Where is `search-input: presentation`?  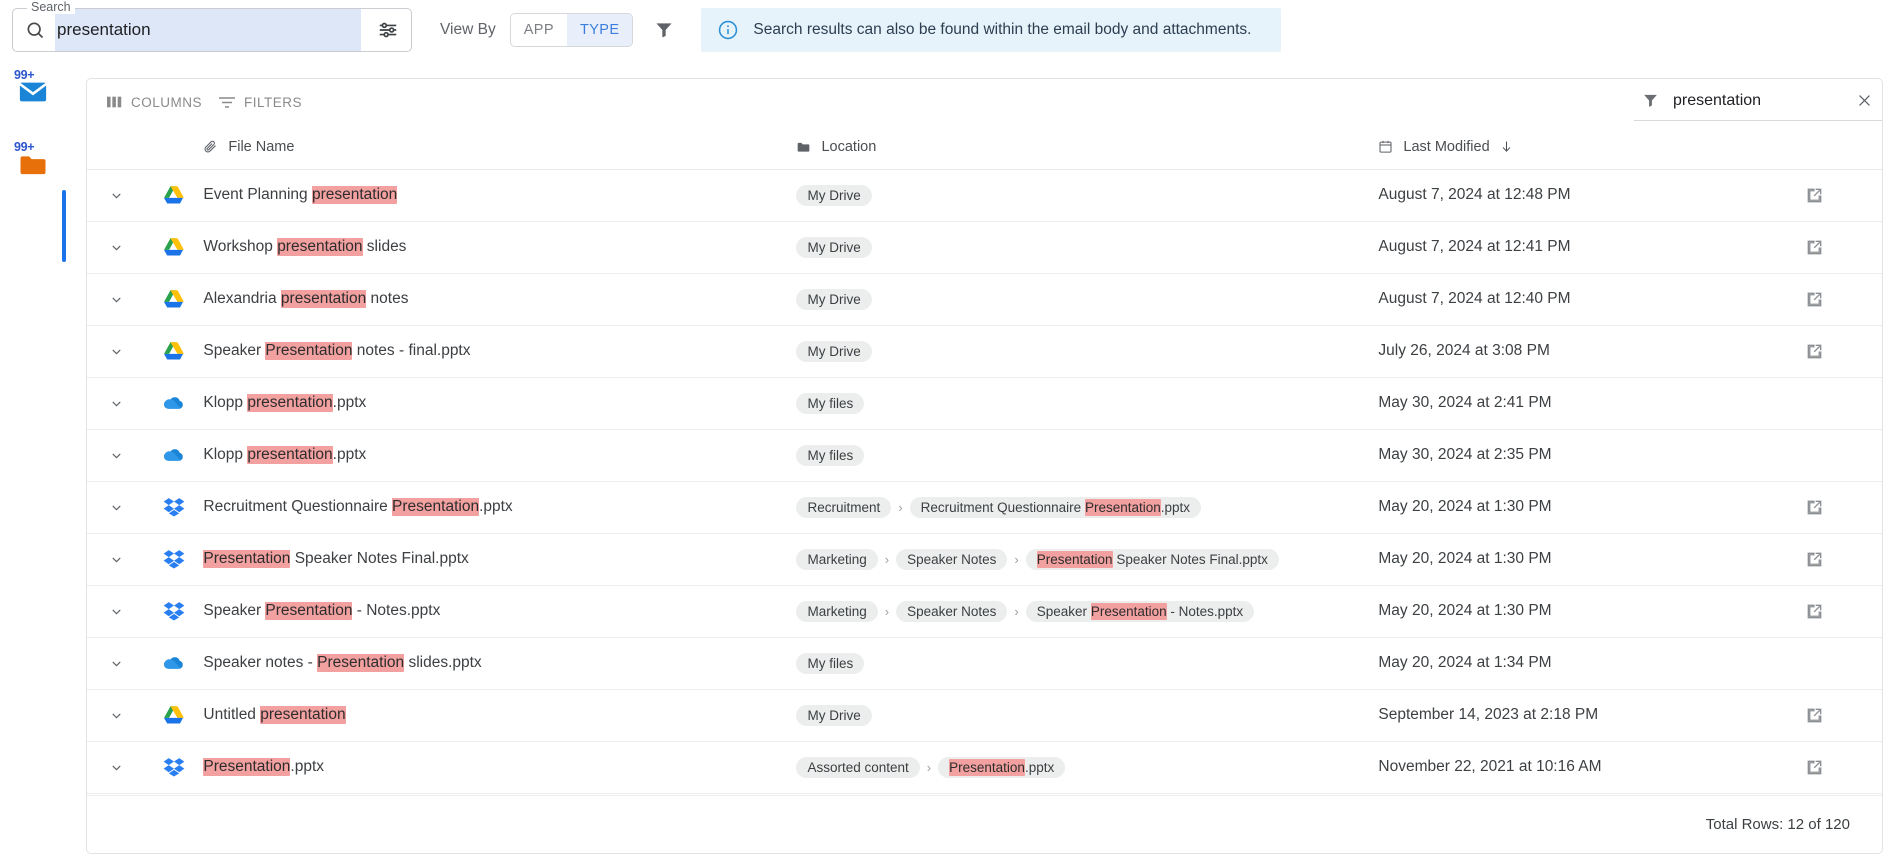
search-input: presentation is located at coordinates (208, 30).